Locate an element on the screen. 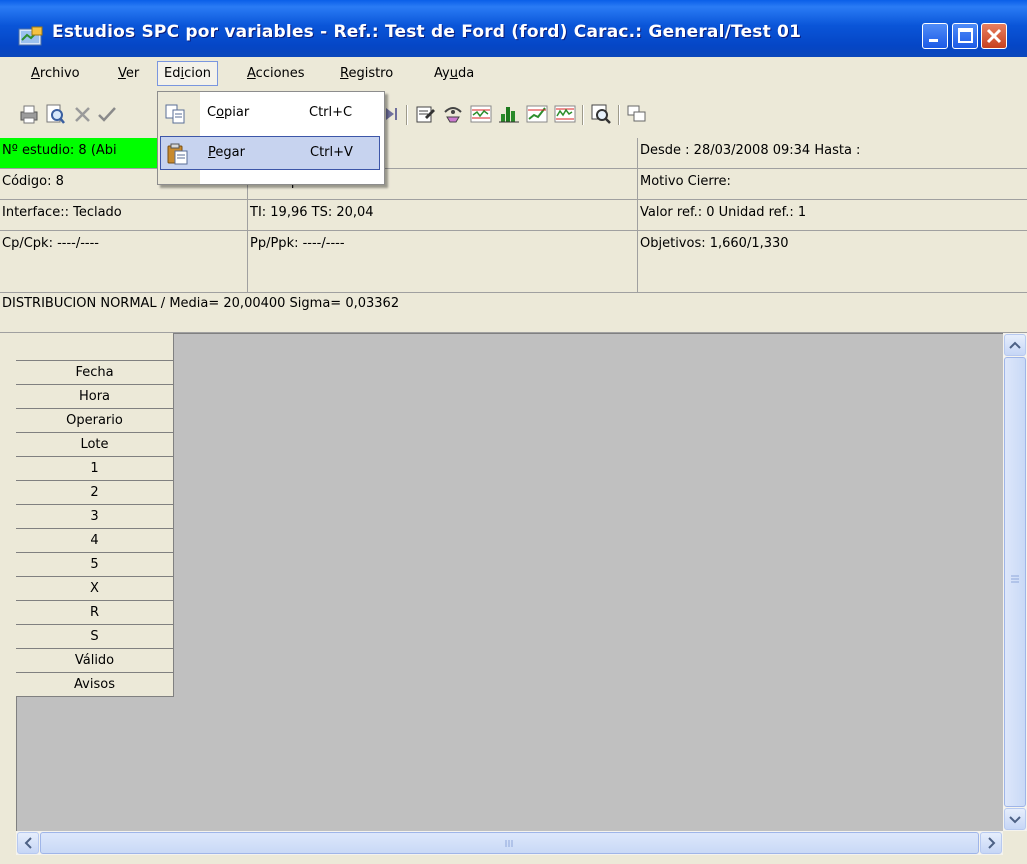 This screenshot has height=864, width=1027. reference-value-cell: Valor ref.: 0 Unidad ref.: 1 is located at coordinates (832, 215).